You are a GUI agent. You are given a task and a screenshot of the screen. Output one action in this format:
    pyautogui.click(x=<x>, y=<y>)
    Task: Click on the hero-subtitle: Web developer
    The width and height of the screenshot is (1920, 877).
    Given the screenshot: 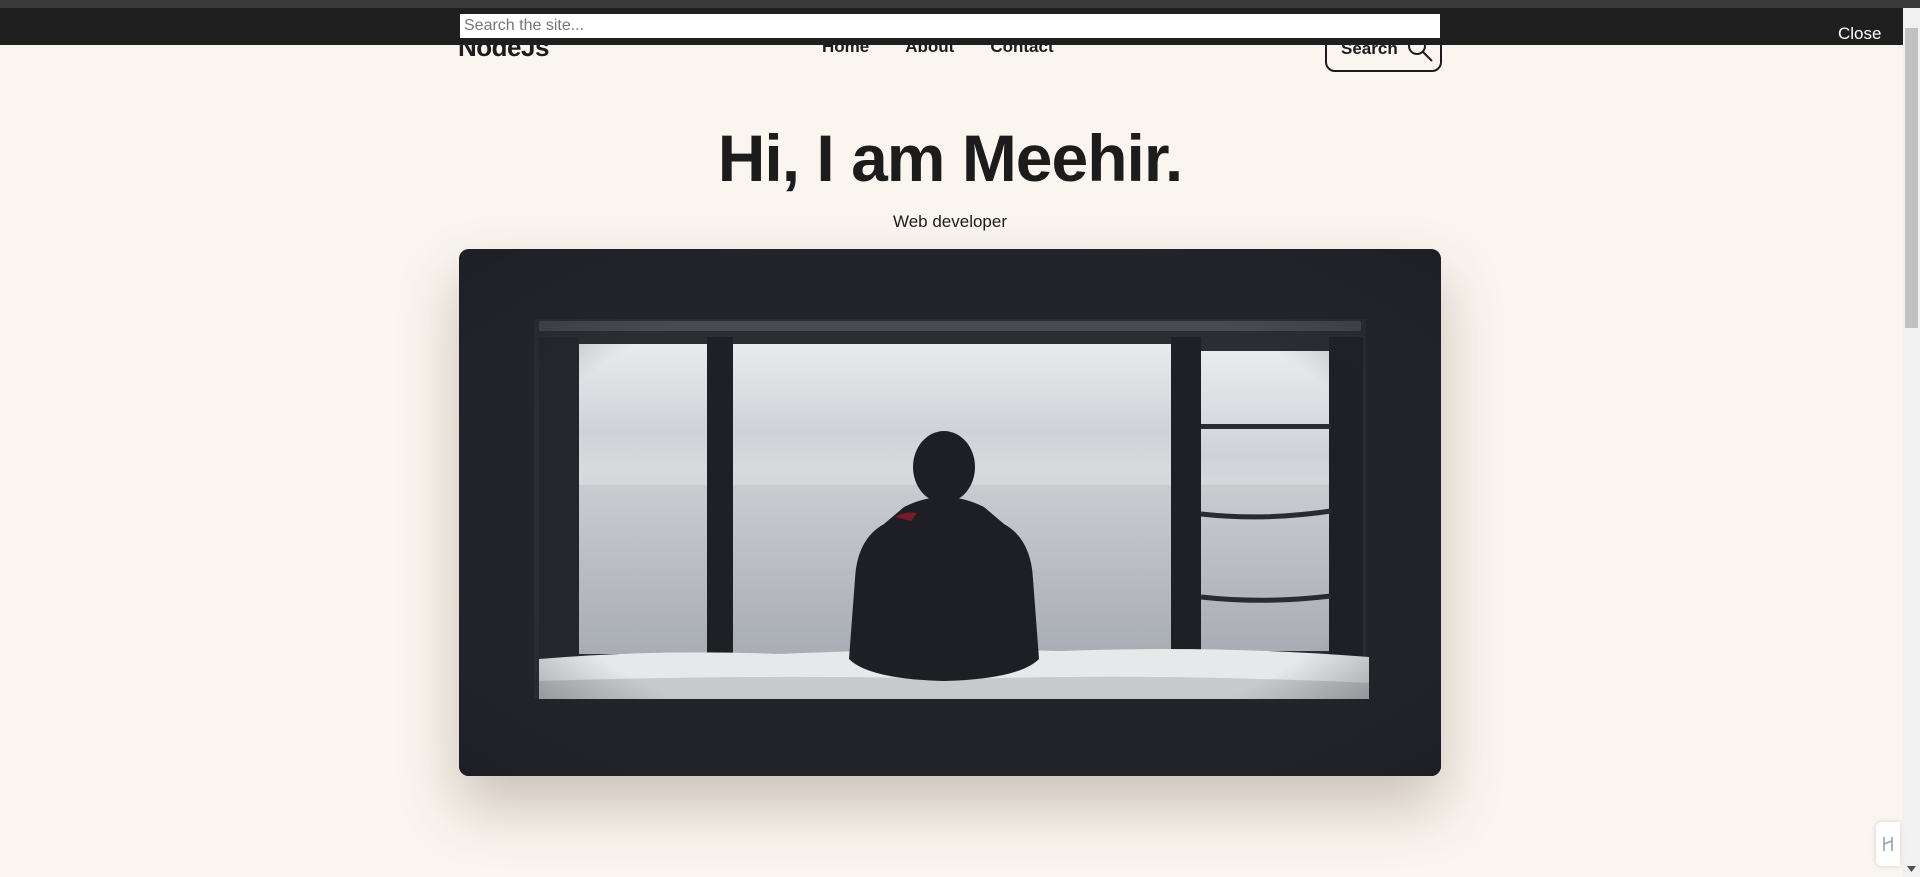 What is the action you would take?
    pyautogui.click(x=950, y=221)
    